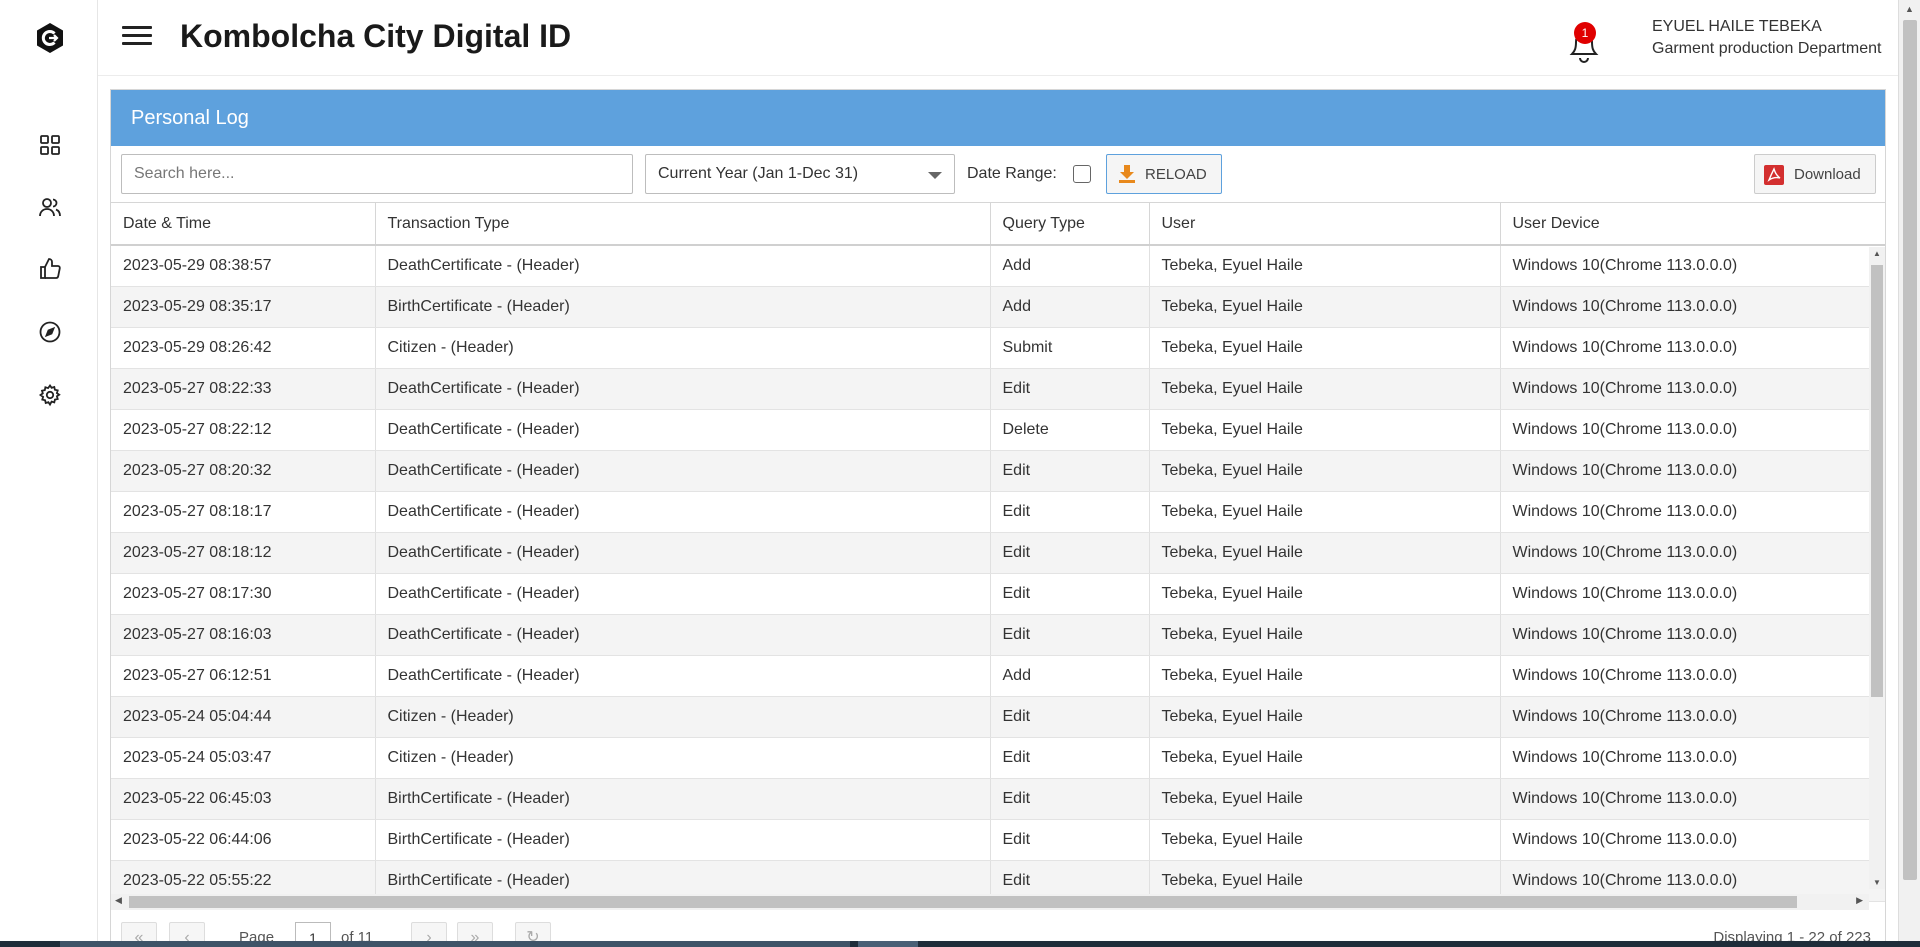 Image resolution: width=1920 pixels, height=947 pixels. What do you see at coordinates (998, 118) in the screenshot?
I see `panel-title: Personal Log` at bounding box center [998, 118].